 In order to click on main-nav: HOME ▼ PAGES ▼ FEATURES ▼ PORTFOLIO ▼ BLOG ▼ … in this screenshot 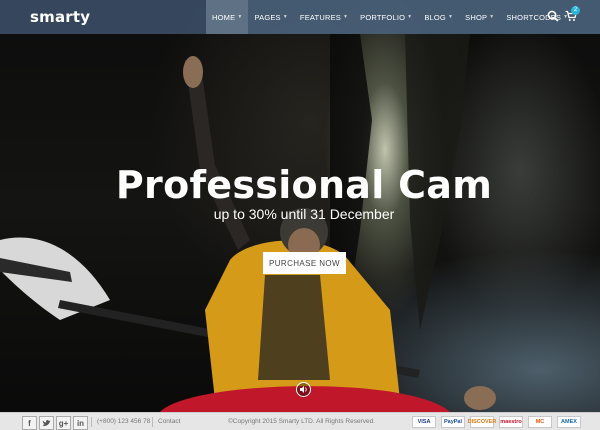, I will do `click(390, 17)`.